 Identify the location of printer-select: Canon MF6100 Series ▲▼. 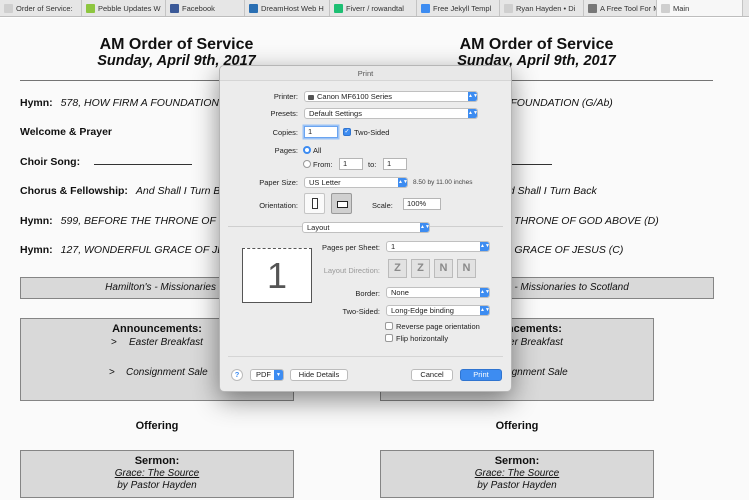
(391, 96).